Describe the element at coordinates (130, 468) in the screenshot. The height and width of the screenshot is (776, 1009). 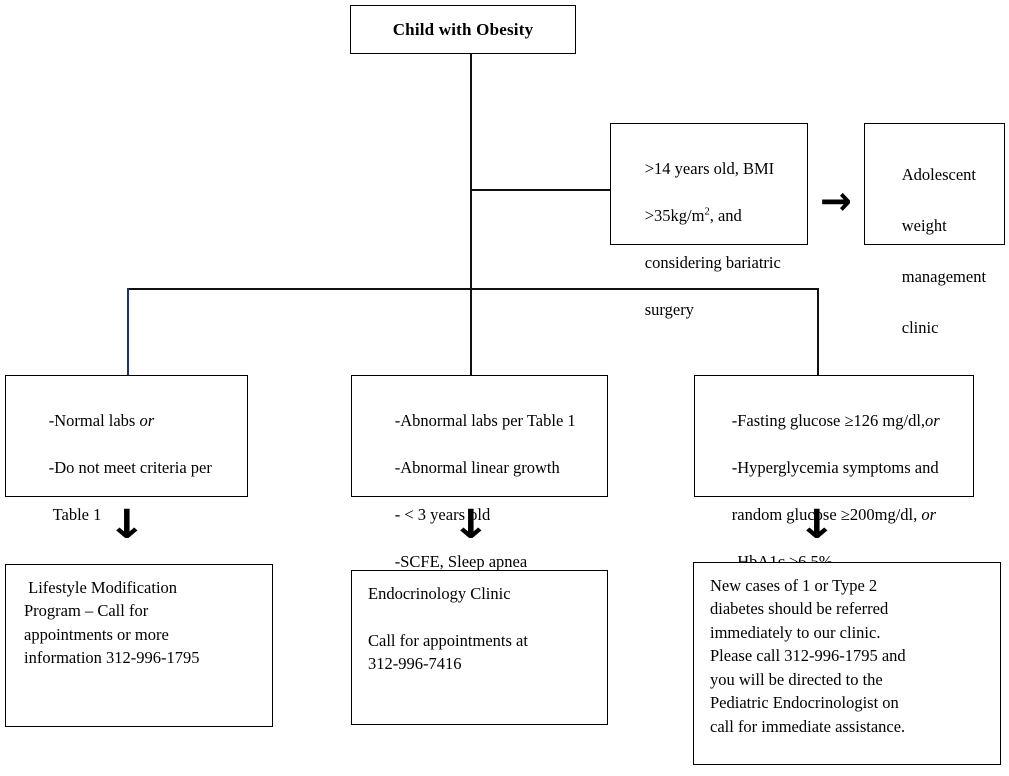
I see `criteria-left-line-2: -Do not meet criteria per` at that location.